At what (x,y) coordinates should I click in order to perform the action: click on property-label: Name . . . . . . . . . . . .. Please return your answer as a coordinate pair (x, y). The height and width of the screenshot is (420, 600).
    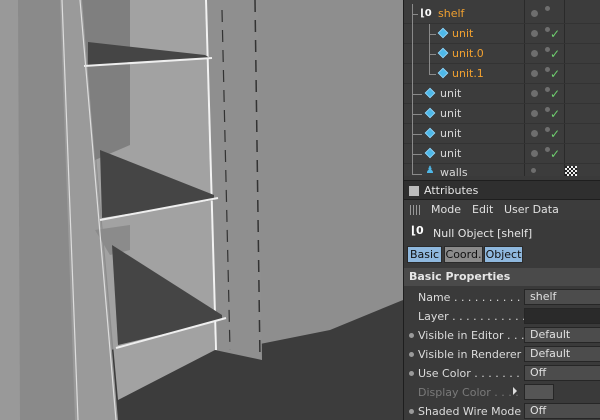
    Looking at the image, I should click on (476, 297).